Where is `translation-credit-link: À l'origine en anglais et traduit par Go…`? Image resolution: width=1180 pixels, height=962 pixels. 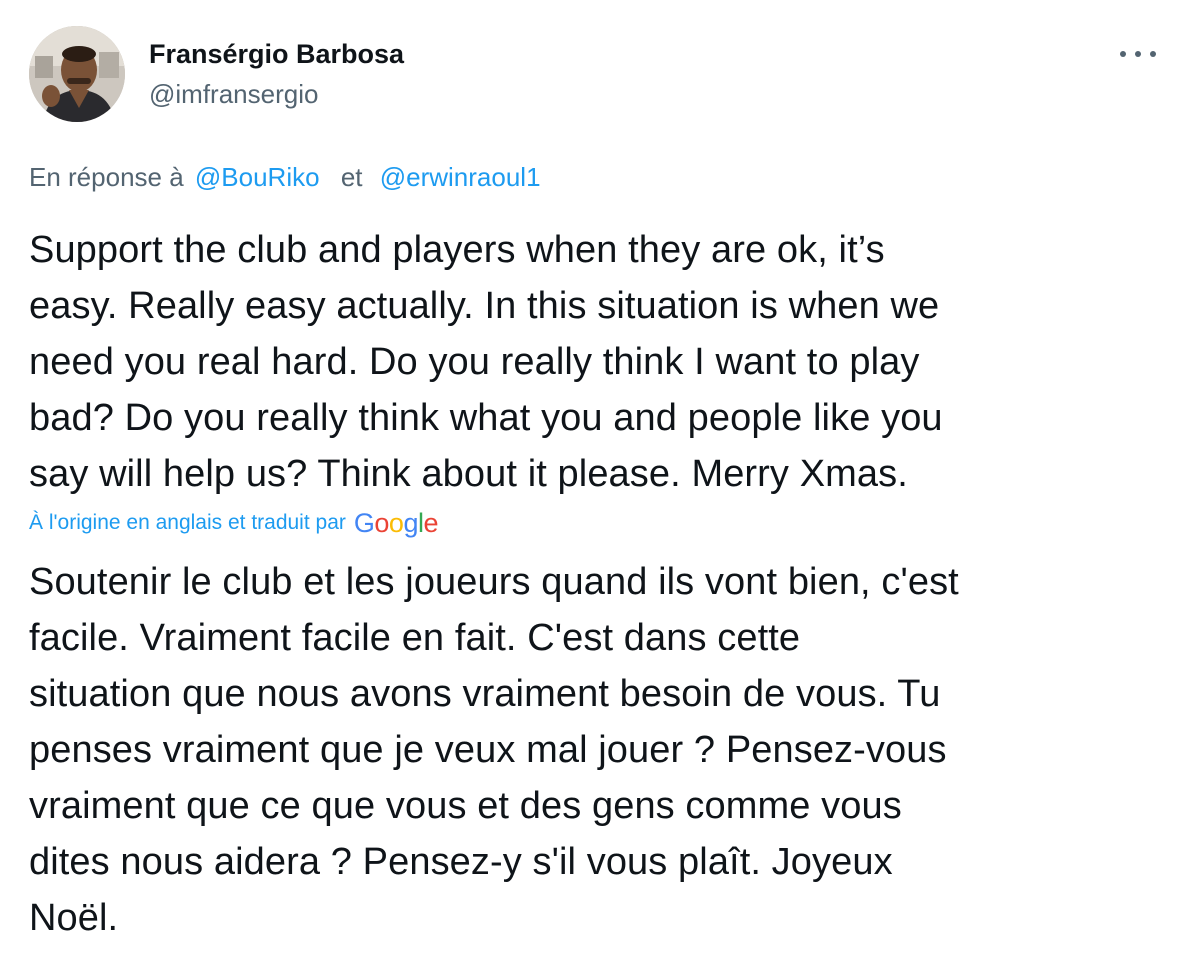
translation-credit-link: À l'origine en anglais et traduit par Go… is located at coordinates (234, 523).